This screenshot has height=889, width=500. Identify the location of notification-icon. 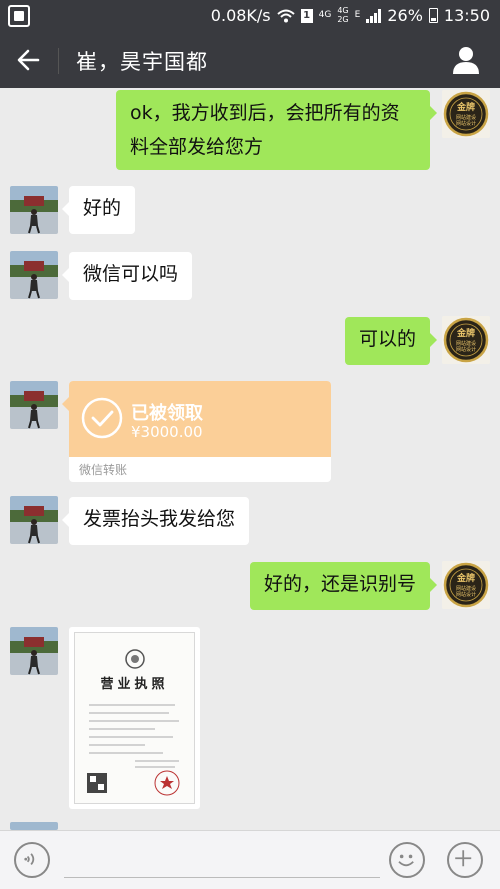
(19, 16).